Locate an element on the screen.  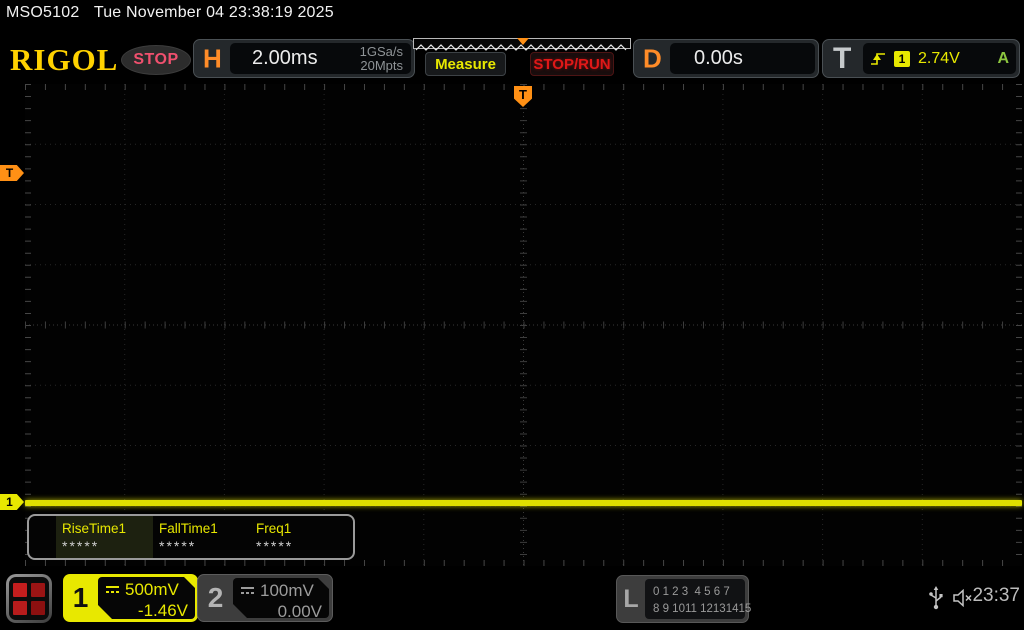
datetime-text: Tue November 04 23:38:19 2025 is located at coordinates (213, 12).